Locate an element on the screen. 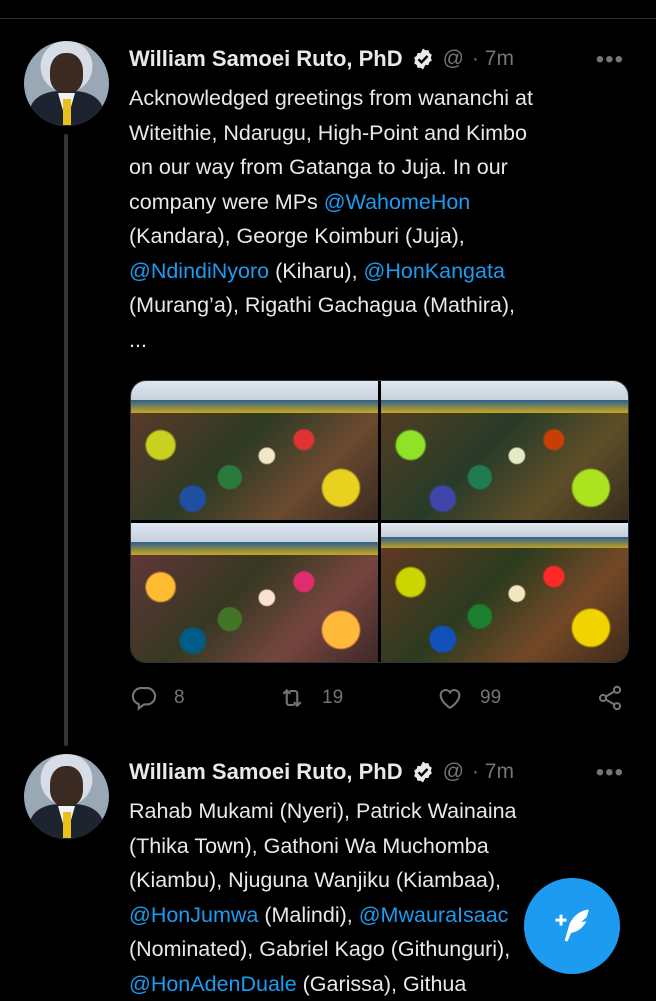 The image size is (656, 1001). tweet-text-segment: (Nominated), Gabriel Kago (Githunguri), is located at coordinates (319, 949).